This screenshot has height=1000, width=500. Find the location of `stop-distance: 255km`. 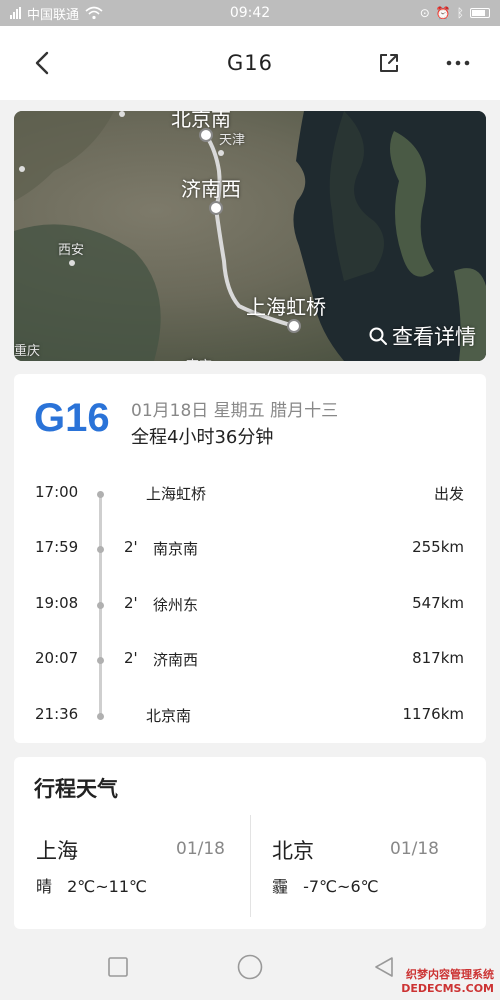

stop-distance: 255km is located at coordinates (438, 547).